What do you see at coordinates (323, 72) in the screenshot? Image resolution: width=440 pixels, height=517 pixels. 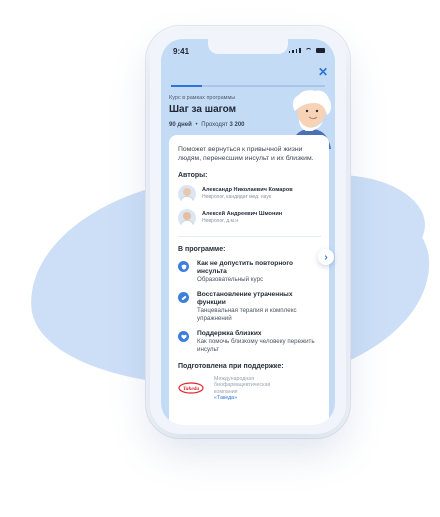 I see `close-button: ✕` at bounding box center [323, 72].